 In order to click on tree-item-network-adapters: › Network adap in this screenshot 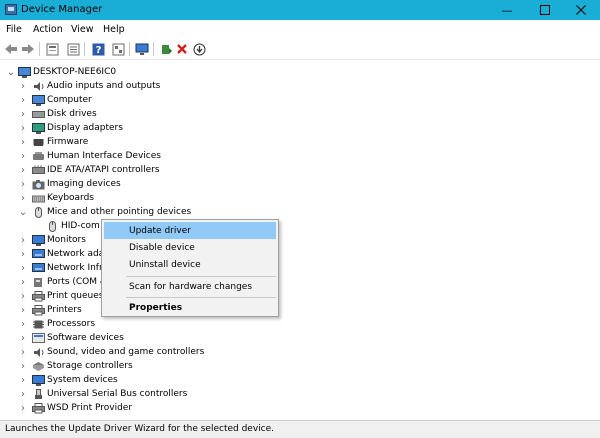, I will do `click(55, 254)`.